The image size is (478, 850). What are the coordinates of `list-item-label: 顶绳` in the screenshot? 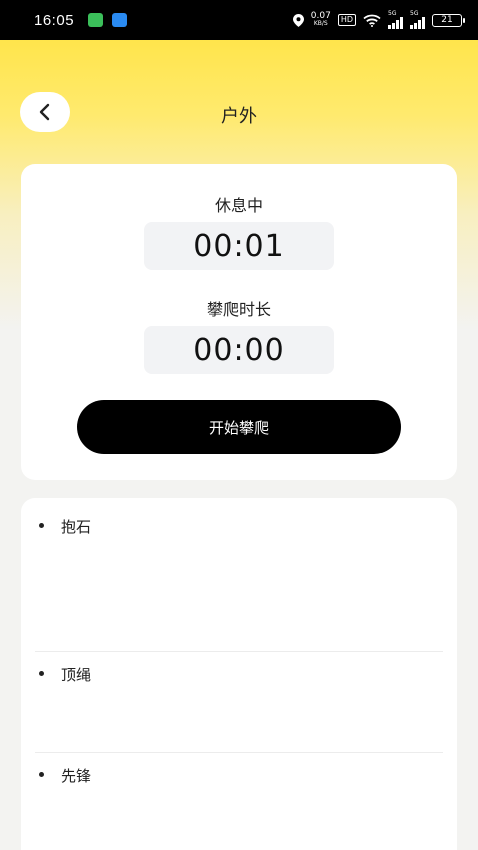 It's located at (76, 675).